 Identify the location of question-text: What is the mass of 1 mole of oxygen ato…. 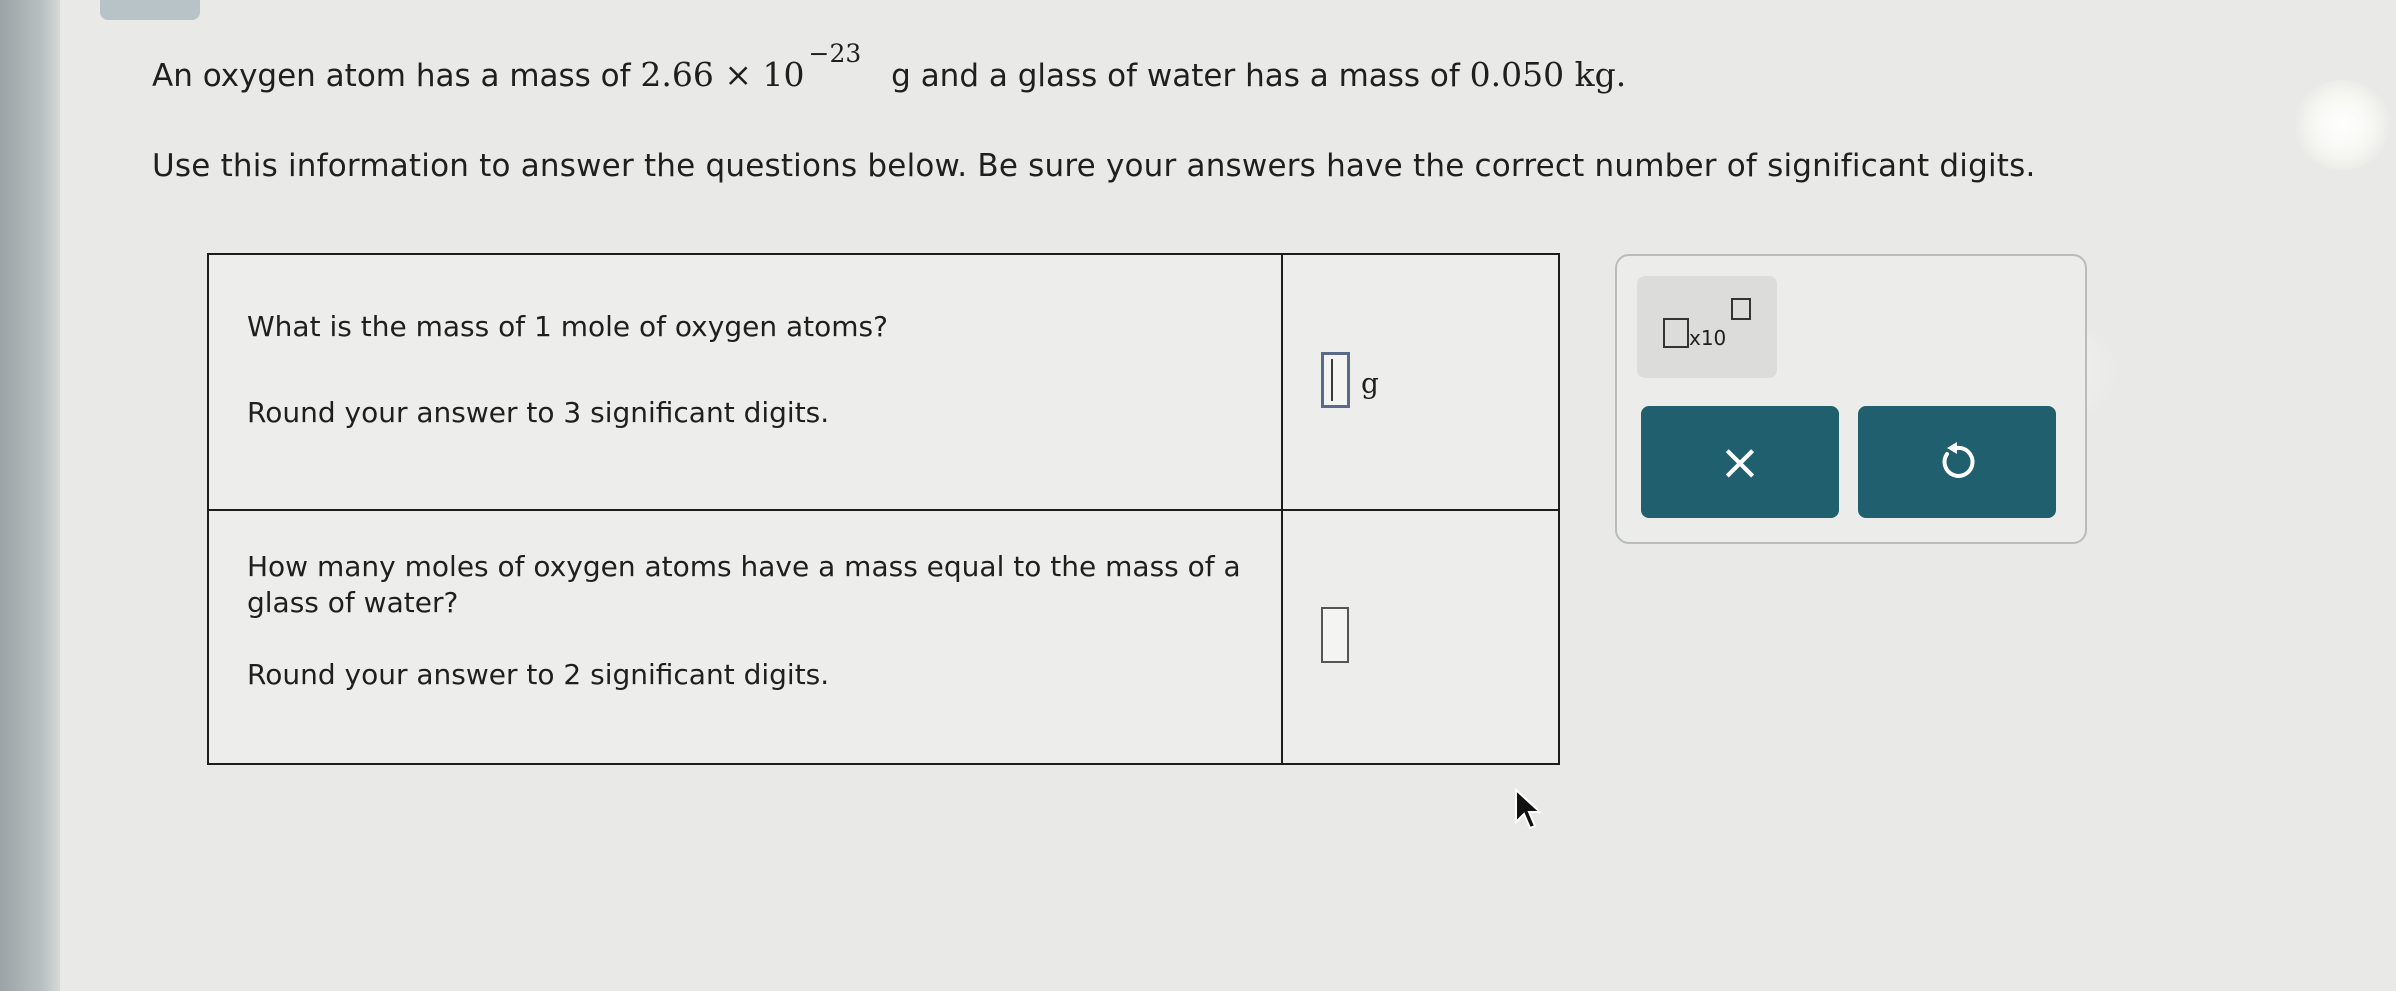
(567, 326).